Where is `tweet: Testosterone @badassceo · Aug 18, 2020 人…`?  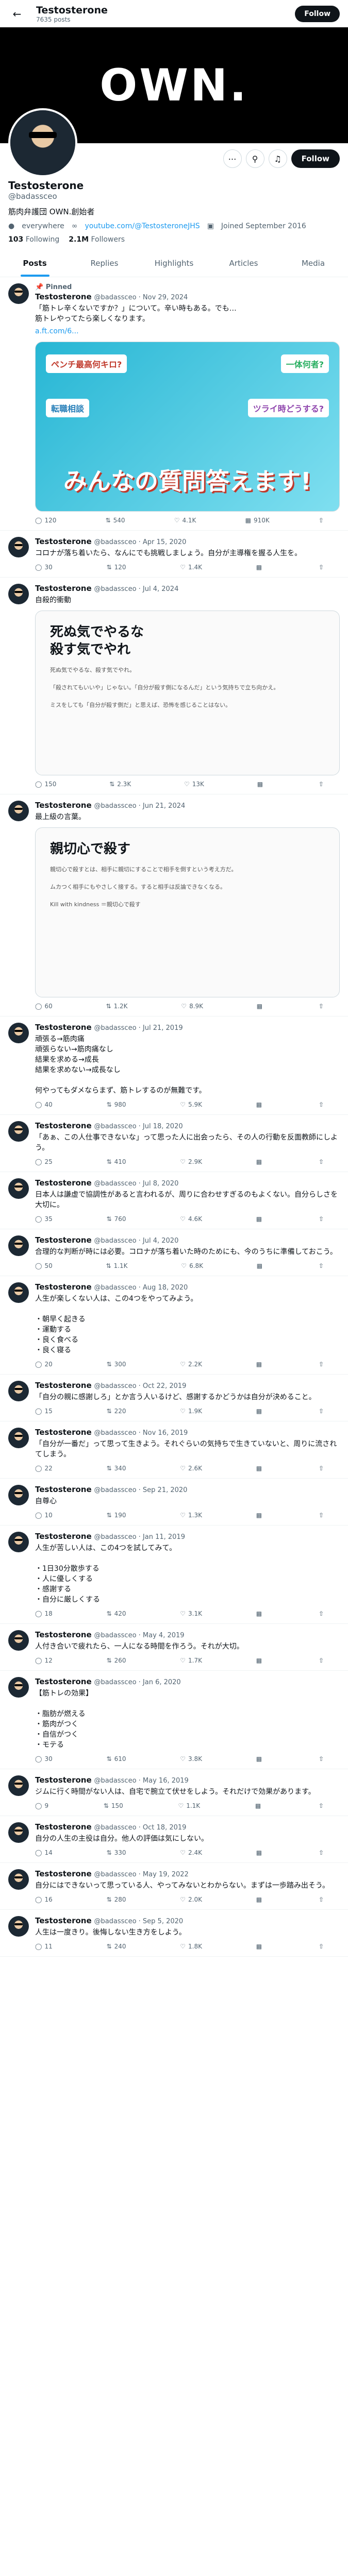
tweet: Testosterone @badassceo · Aug 18, 2020 人… is located at coordinates (174, 1325).